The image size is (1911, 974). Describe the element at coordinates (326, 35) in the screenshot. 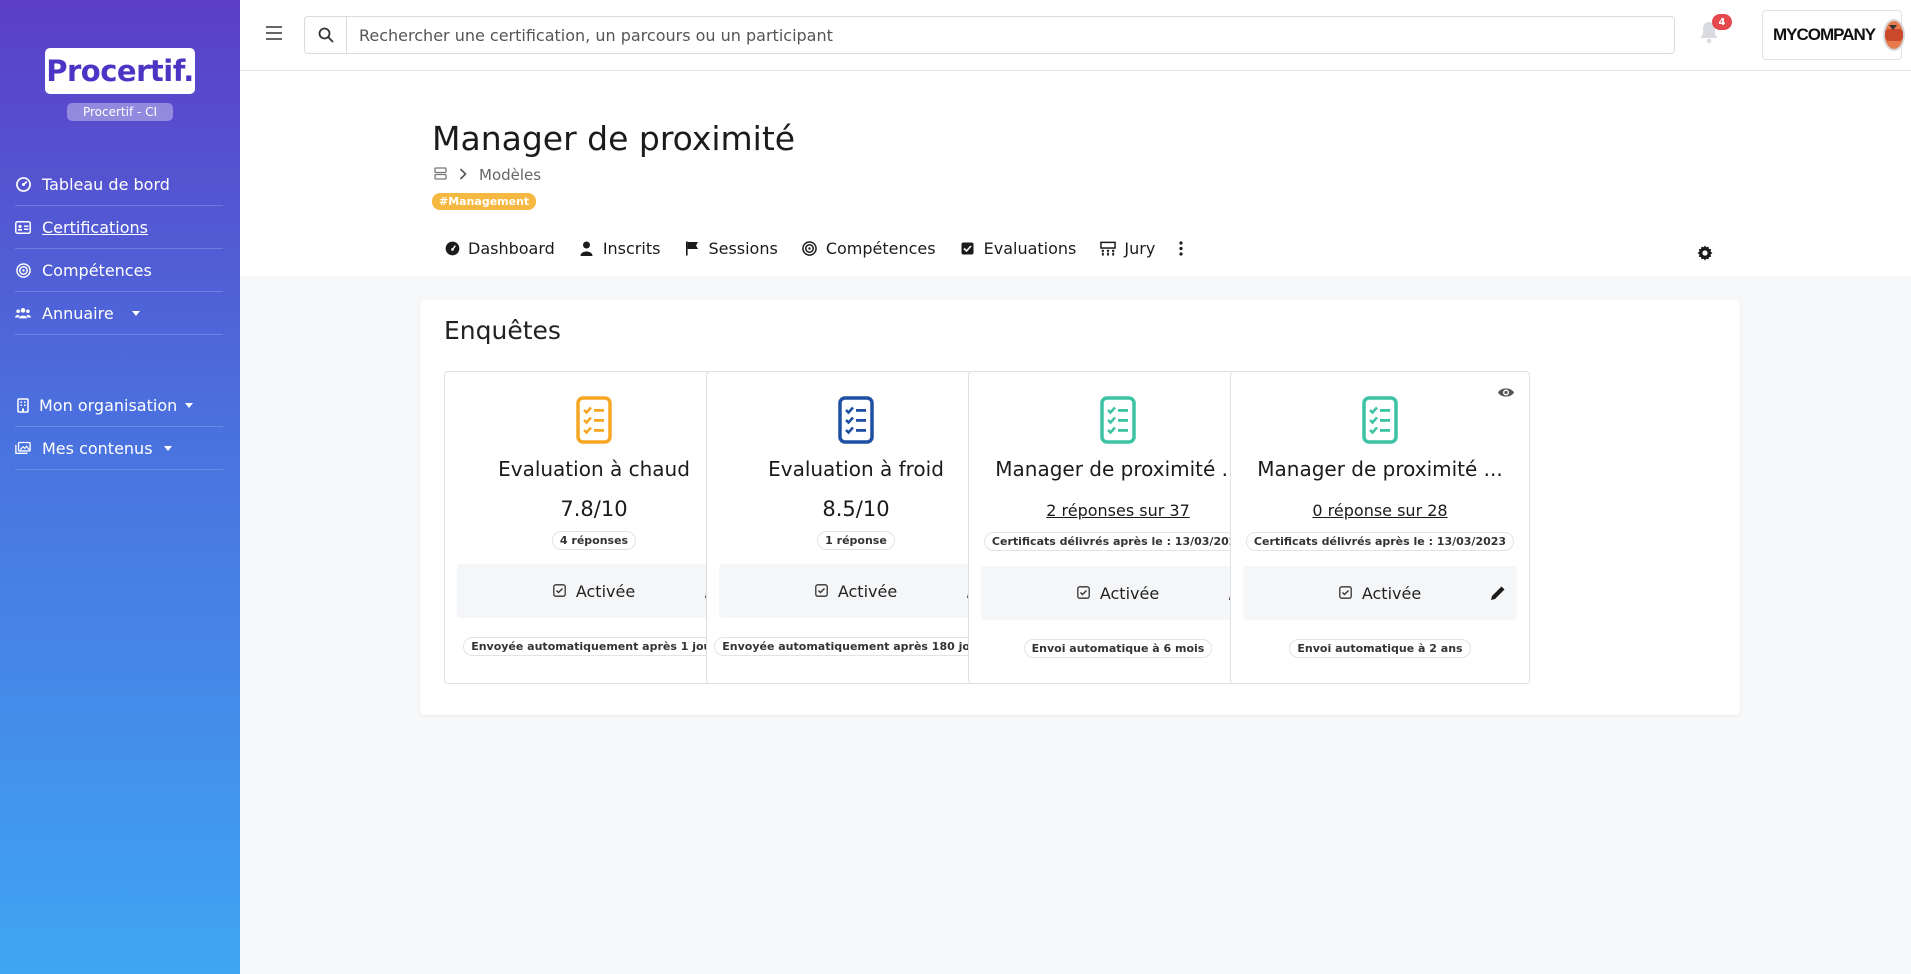

I see `search-icon` at that location.